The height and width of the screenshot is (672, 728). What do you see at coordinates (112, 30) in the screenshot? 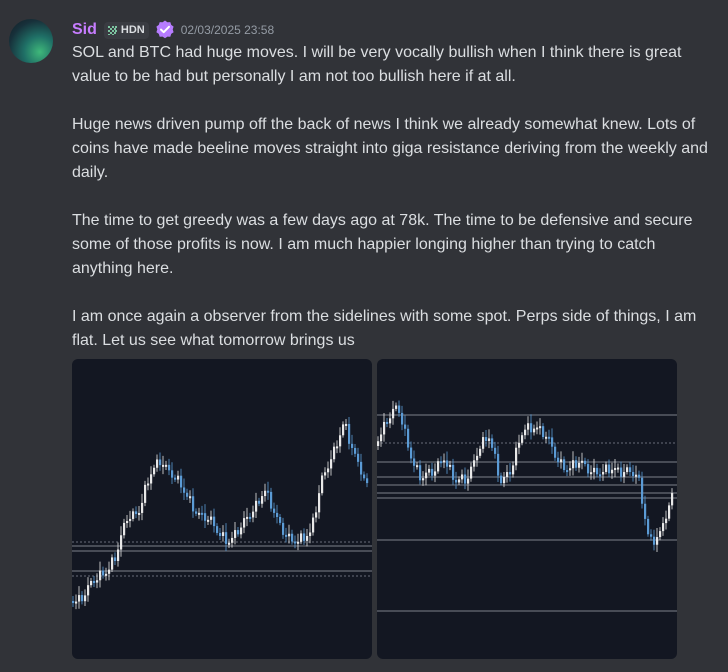
I see `grid-icon` at bounding box center [112, 30].